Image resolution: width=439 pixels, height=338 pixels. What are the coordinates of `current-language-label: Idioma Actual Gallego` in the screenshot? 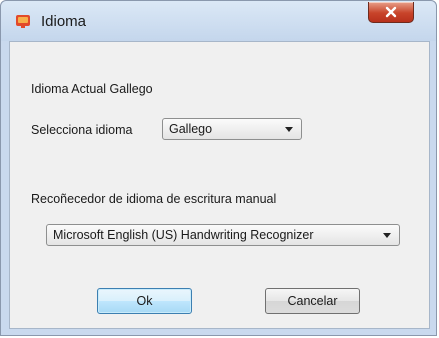 It's located at (92, 89).